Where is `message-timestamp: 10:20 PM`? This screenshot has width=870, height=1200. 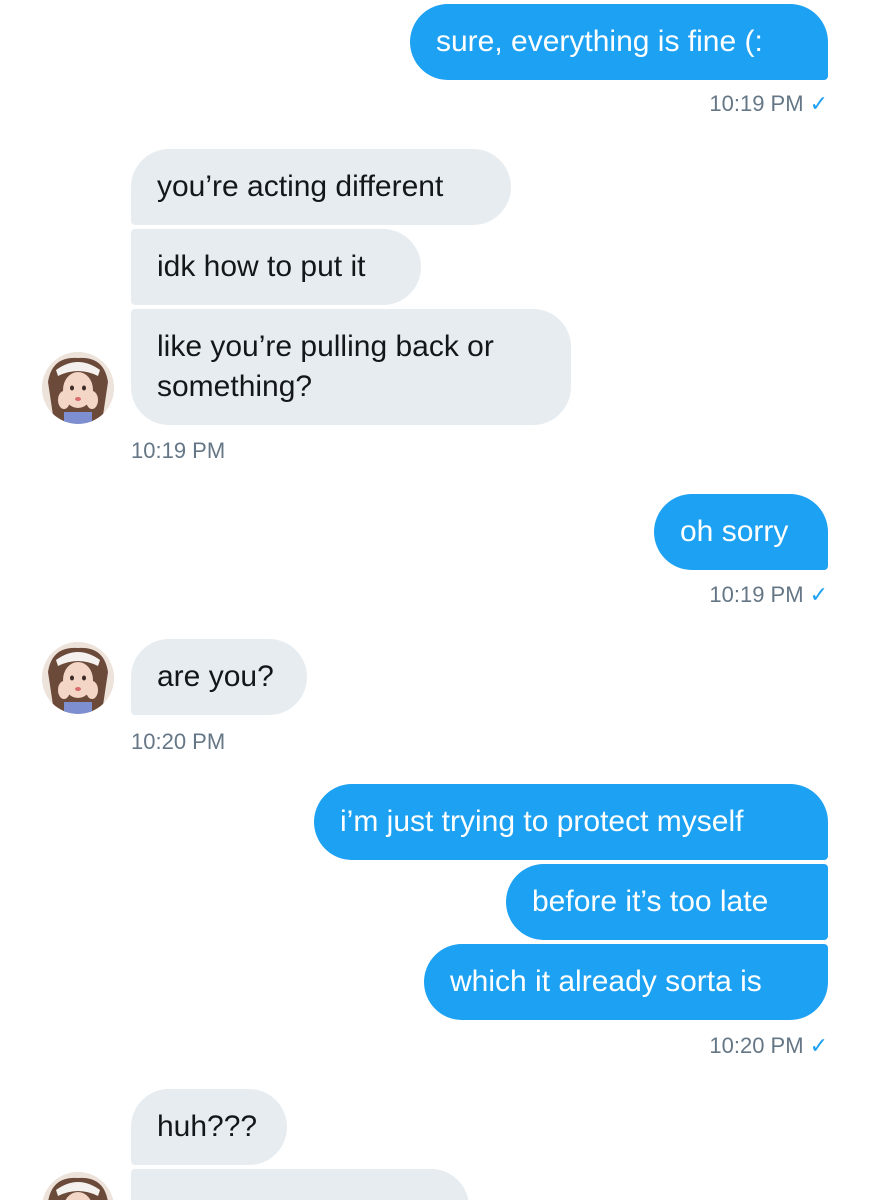 message-timestamp: 10:20 PM is located at coordinates (178, 742).